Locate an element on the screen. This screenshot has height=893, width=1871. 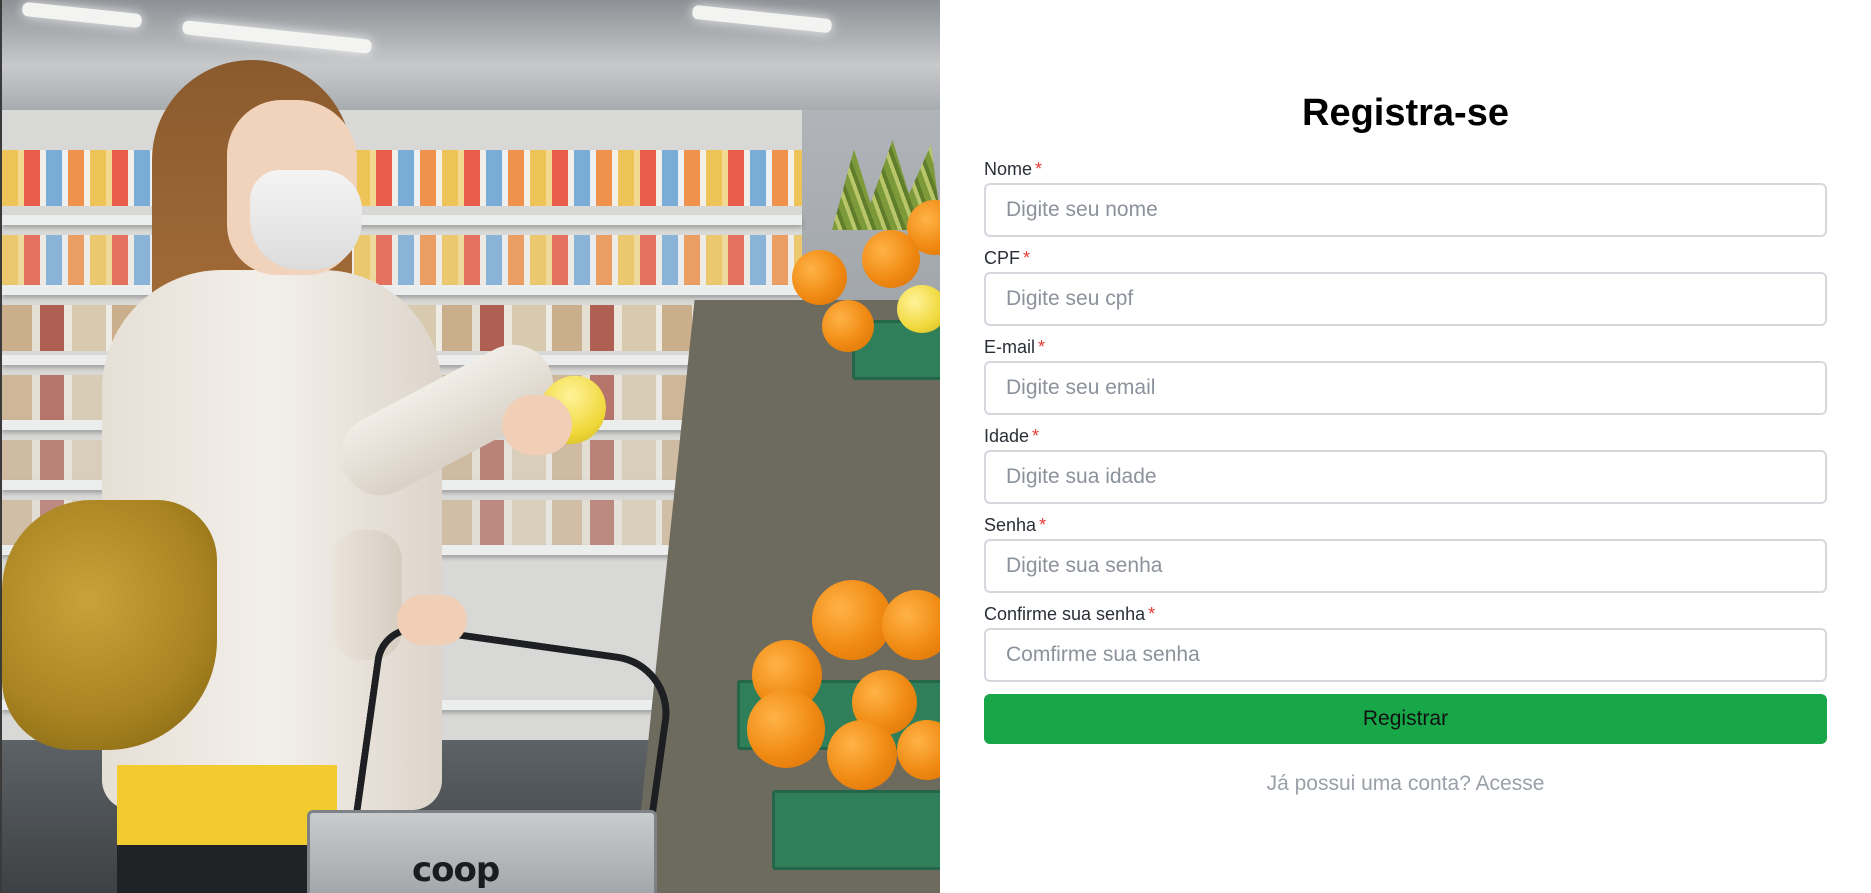
idade-input is located at coordinates (1405, 477).